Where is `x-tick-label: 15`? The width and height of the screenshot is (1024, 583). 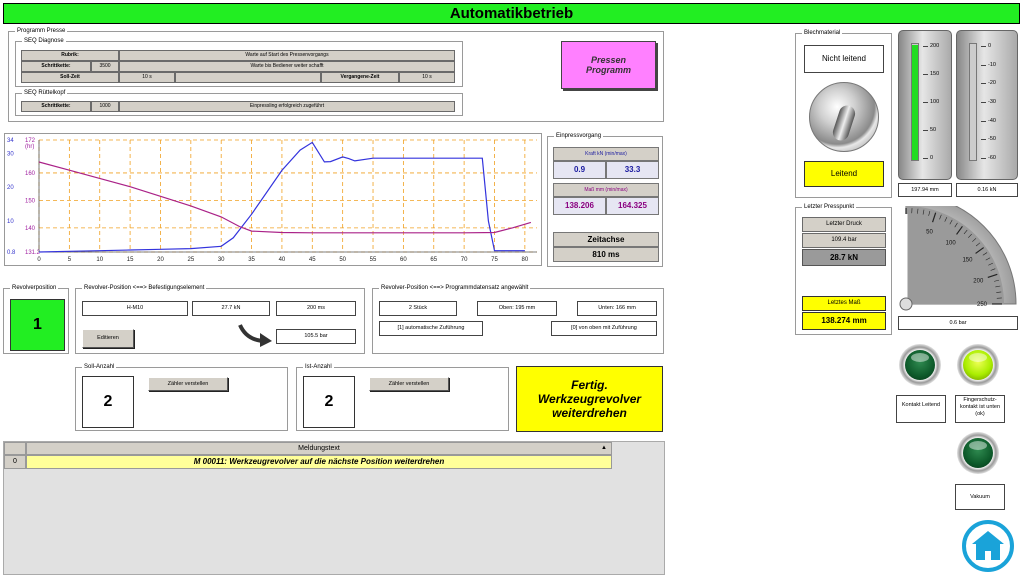
x-tick-label: 15 is located at coordinates (130, 260).